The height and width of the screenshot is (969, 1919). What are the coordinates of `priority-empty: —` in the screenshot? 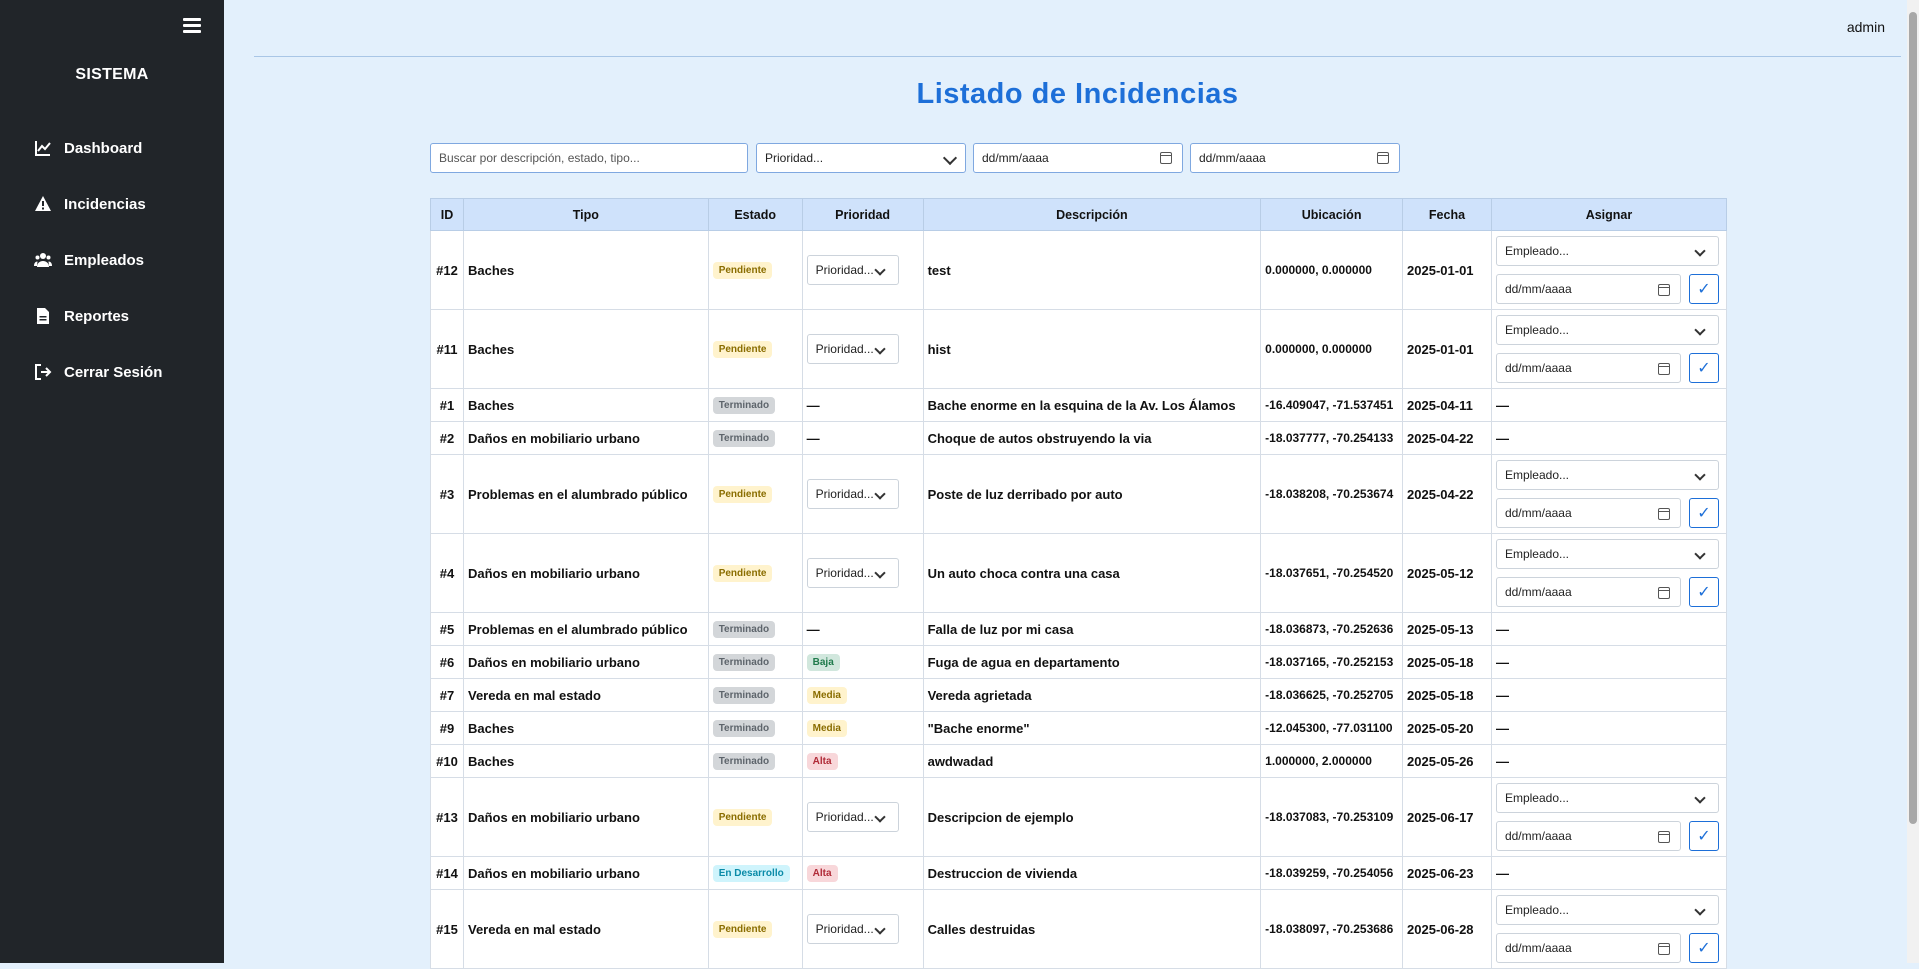 It's located at (813, 405).